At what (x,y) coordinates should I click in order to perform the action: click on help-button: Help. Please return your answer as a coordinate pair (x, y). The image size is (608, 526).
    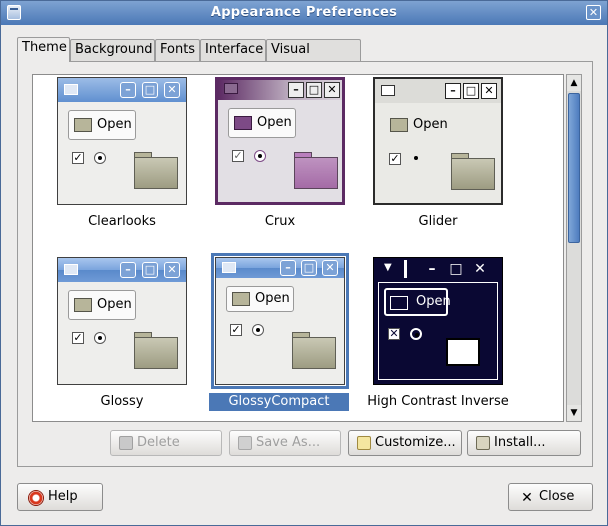
    Looking at the image, I should click on (60, 497).